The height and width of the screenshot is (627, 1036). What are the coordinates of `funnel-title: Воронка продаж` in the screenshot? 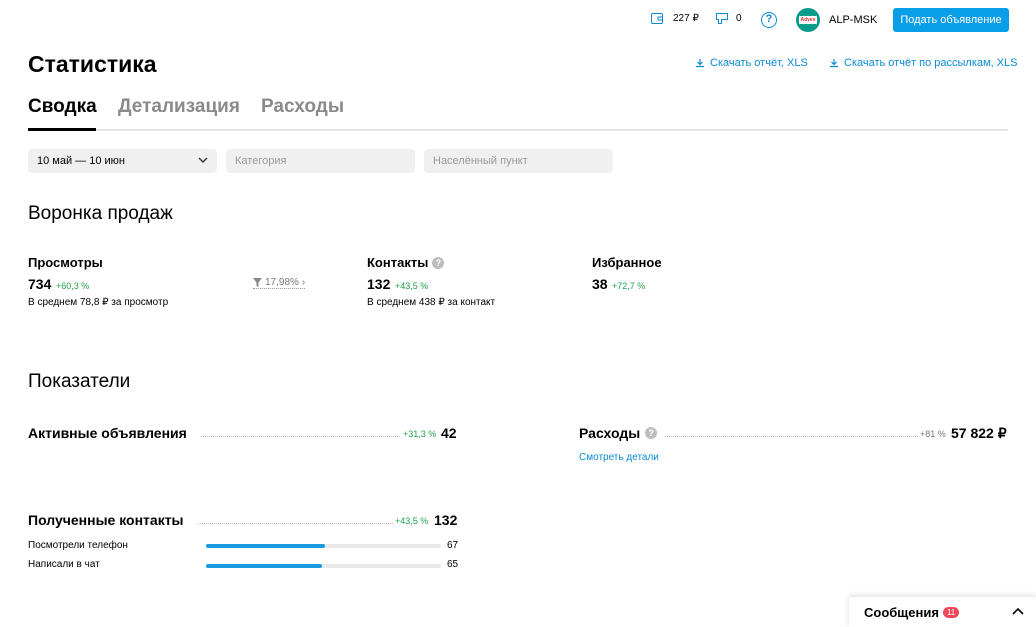 It's located at (100, 213).